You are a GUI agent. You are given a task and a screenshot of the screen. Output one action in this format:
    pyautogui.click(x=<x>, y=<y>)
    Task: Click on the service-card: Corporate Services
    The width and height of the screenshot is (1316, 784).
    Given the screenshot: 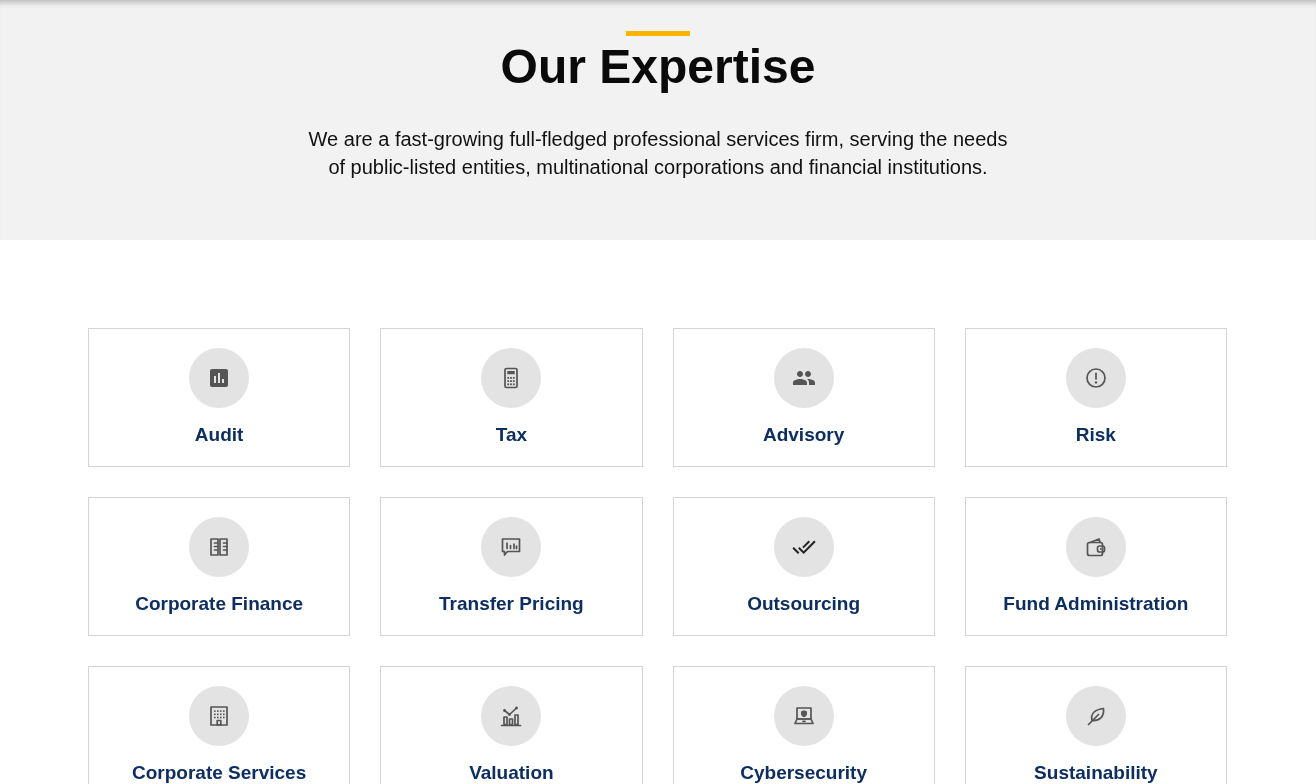 What is the action you would take?
    pyautogui.click(x=219, y=725)
    